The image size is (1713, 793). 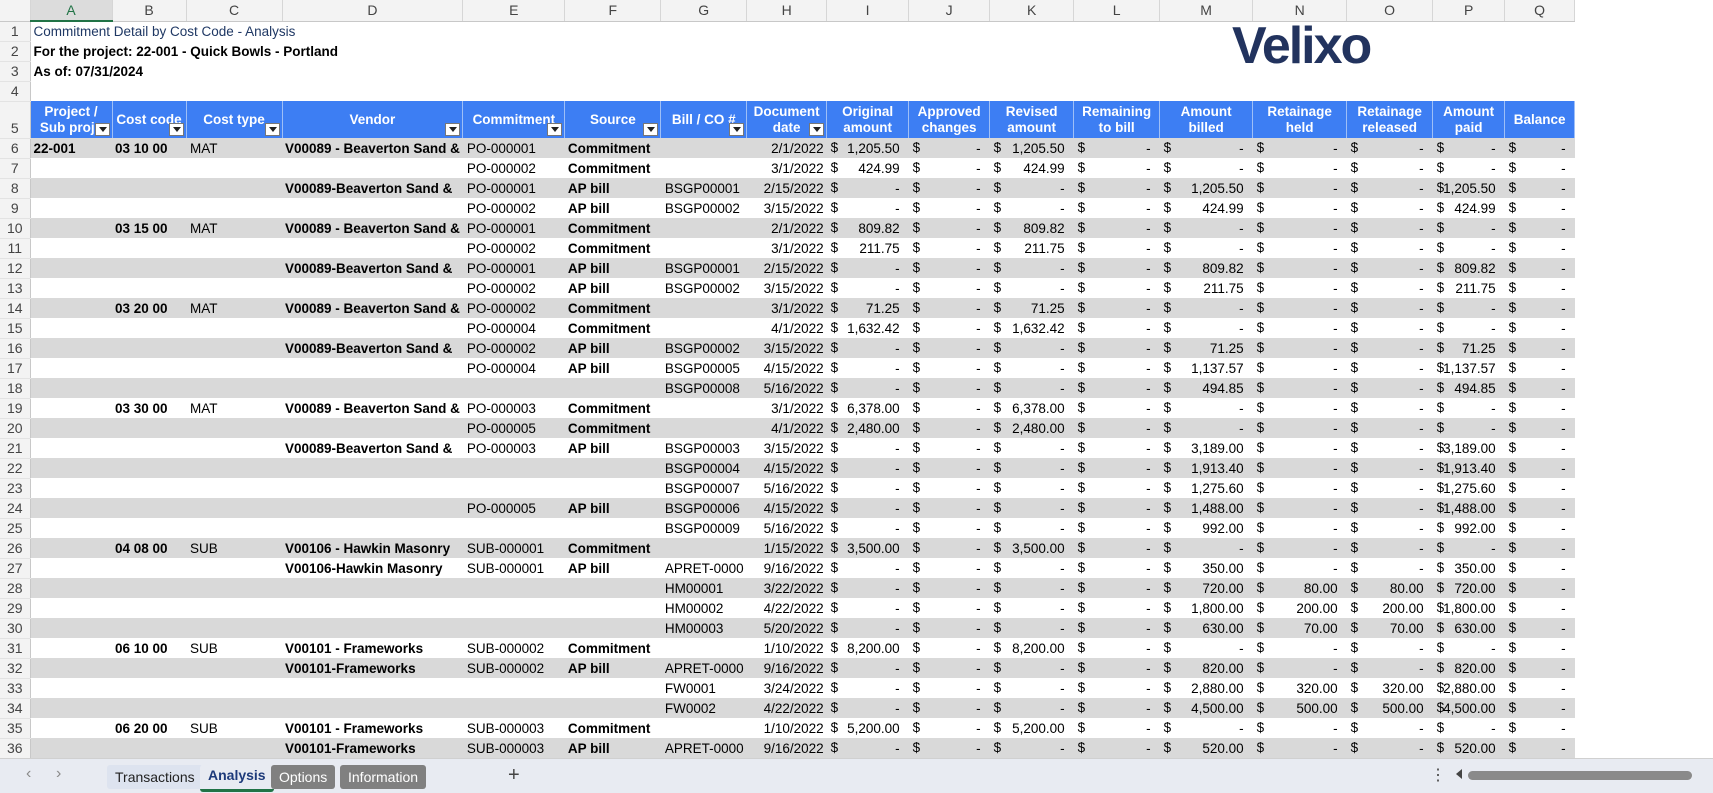 I want to click on cell-vendor, so click(x=372, y=688).